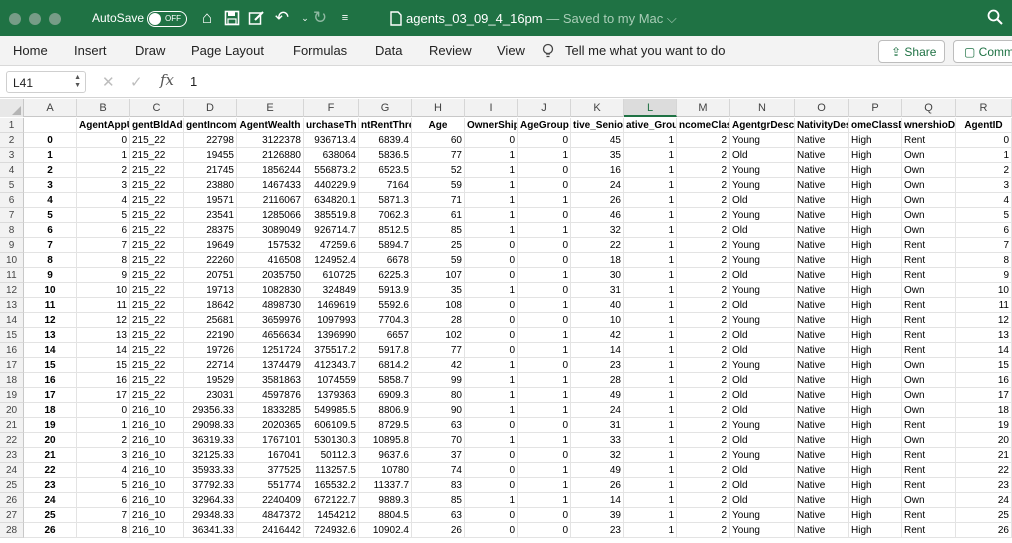 The image size is (1012, 543). Describe the element at coordinates (438, 335) in the screenshot. I see `cell: 102` at that location.